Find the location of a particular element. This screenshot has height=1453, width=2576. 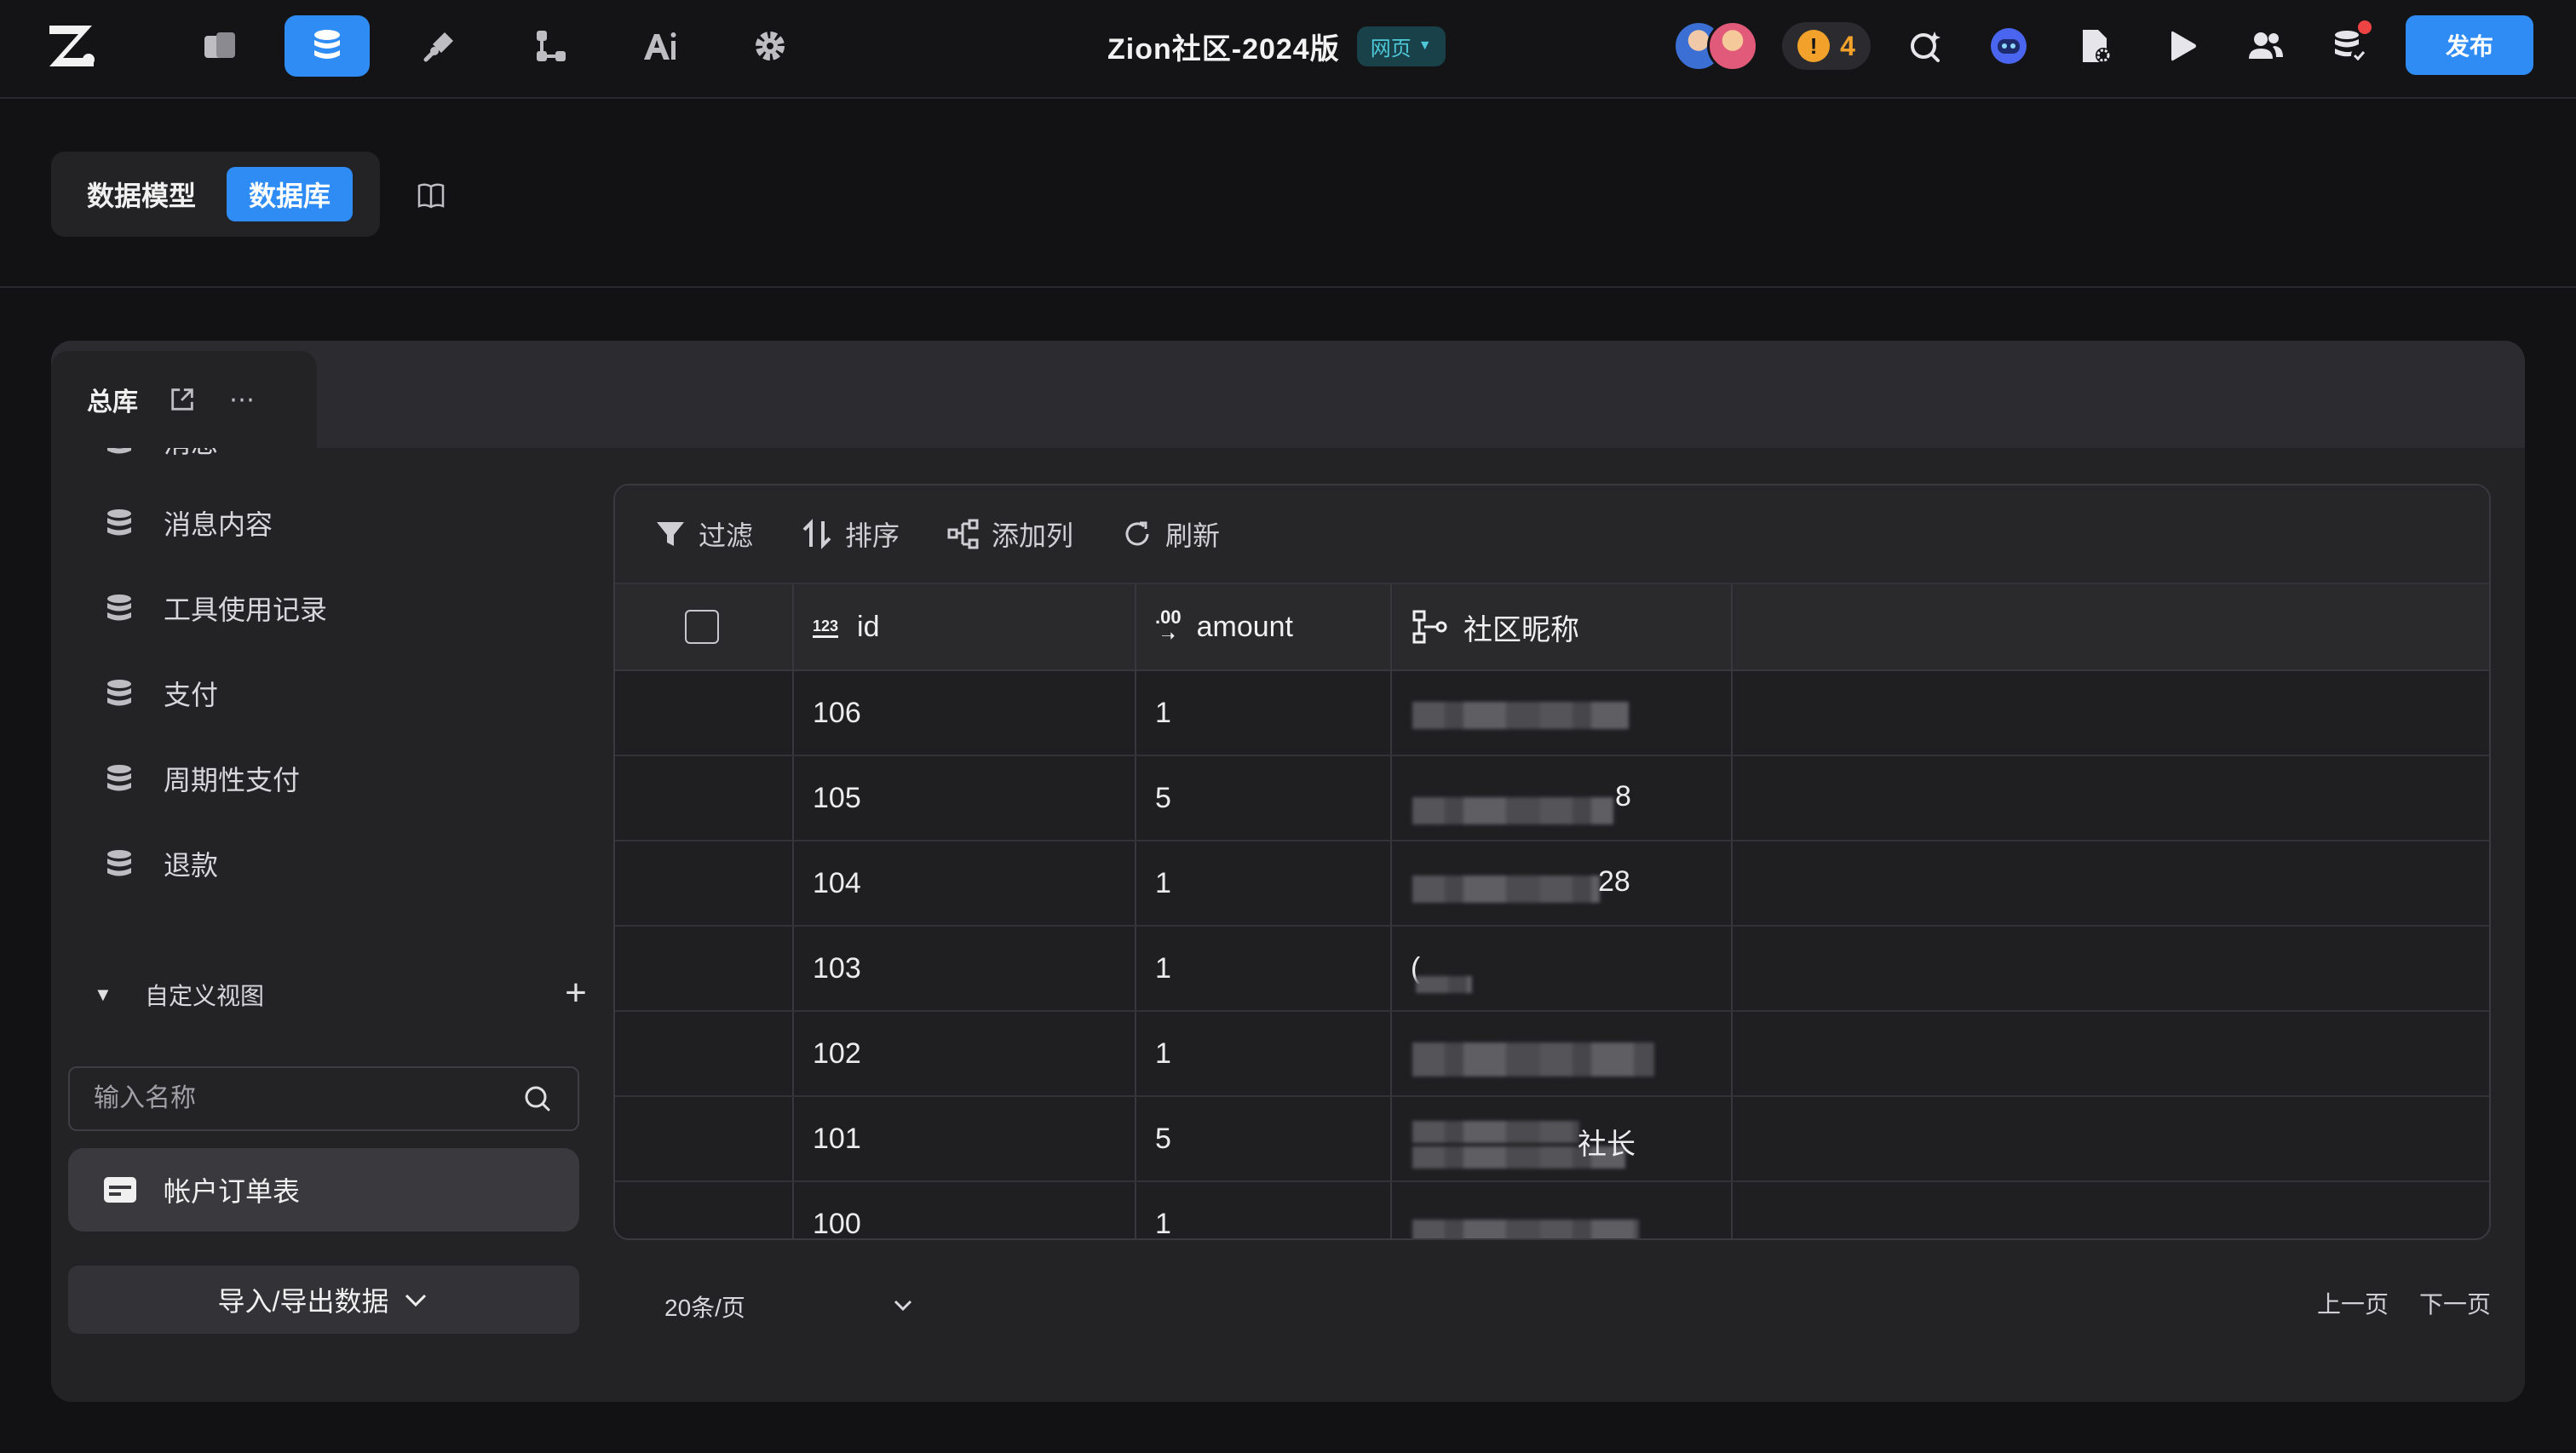

id-cell: 105 is located at coordinates (965, 798).